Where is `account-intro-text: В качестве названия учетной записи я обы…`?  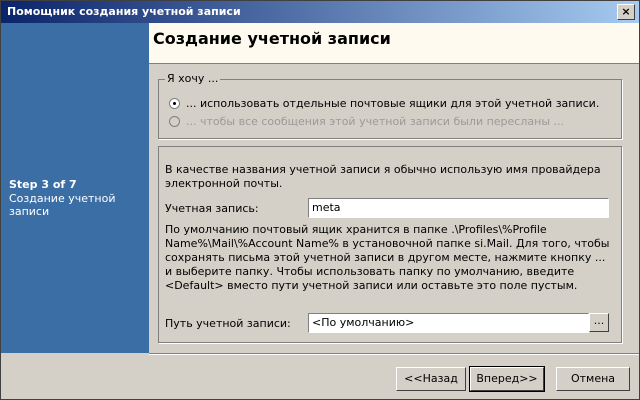
account-intro-text: В качестве названия учетной записи я обы… is located at coordinates (383, 176).